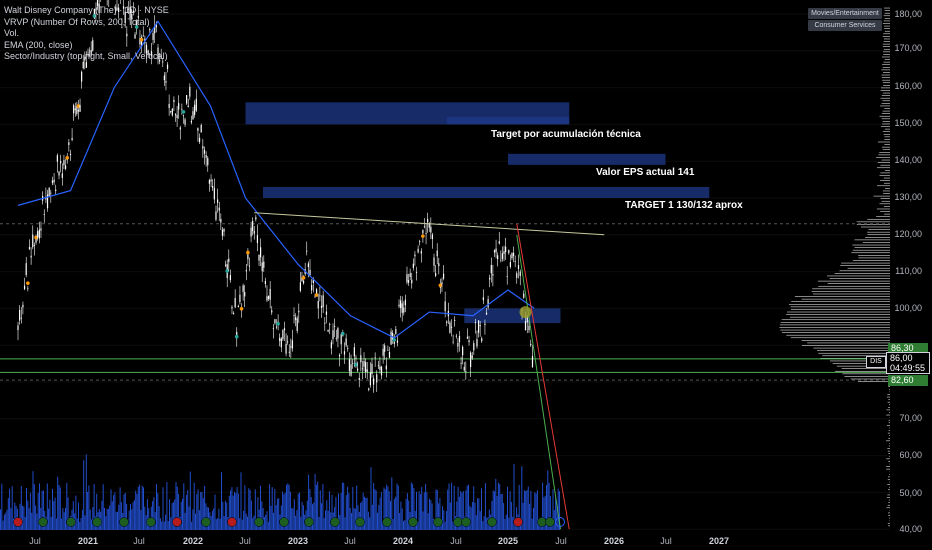  Describe the element at coordinates (910, 493) in the screenshot. I see `y-tick-label: 50,00` at that location.